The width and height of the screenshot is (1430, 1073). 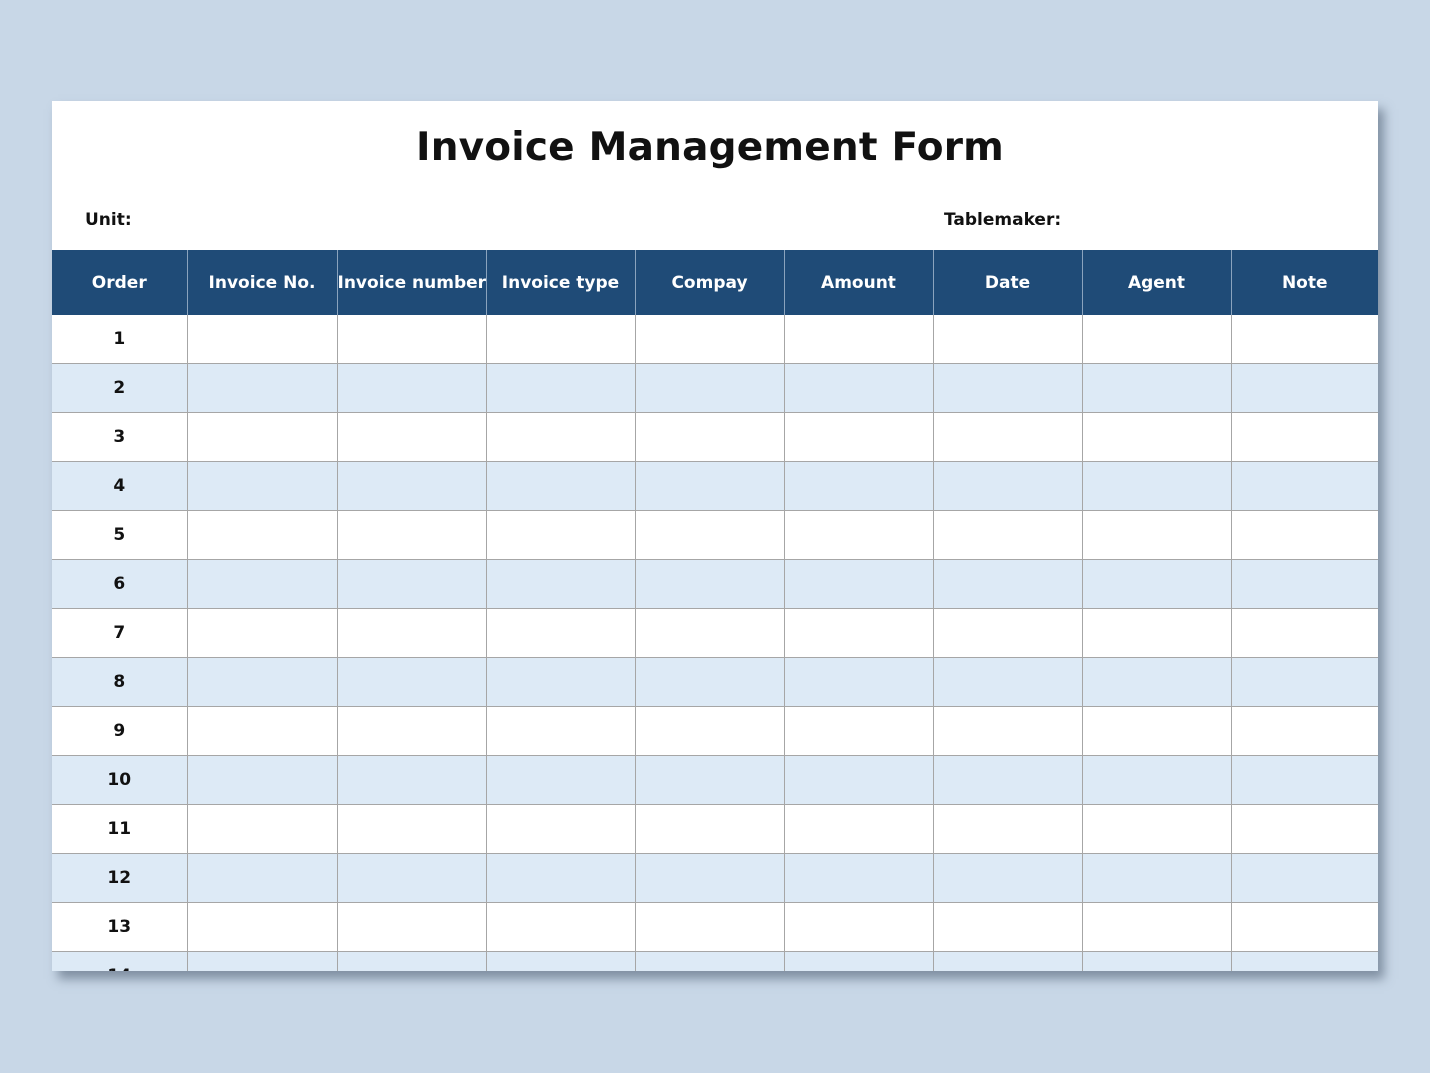 What do you see at coordinates (120, 927) in the screenshot?
I see `order-cell: 13` at bounding box center [120, 927].